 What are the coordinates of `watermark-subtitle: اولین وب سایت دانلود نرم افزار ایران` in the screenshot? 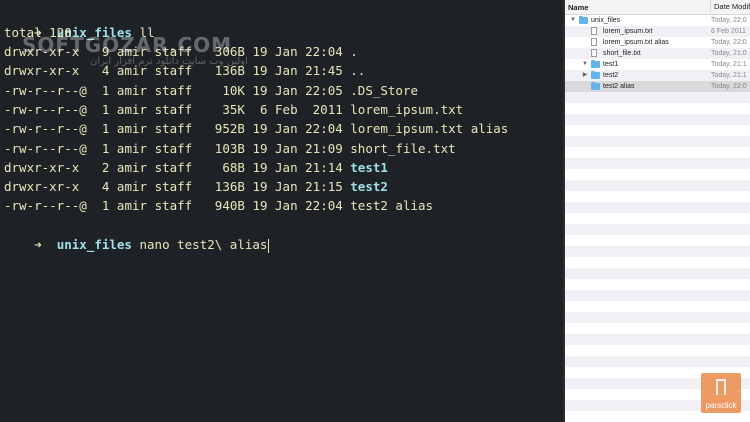 It's located at (169, 61).